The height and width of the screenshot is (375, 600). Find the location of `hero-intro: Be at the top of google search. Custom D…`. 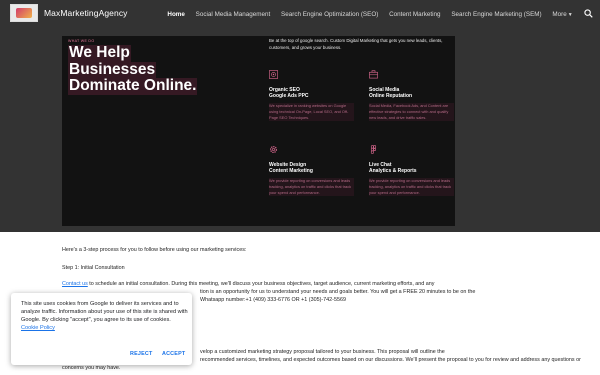

hero-intro: Be at the top of google search. Custom D… is located at coordinates (356, 44).